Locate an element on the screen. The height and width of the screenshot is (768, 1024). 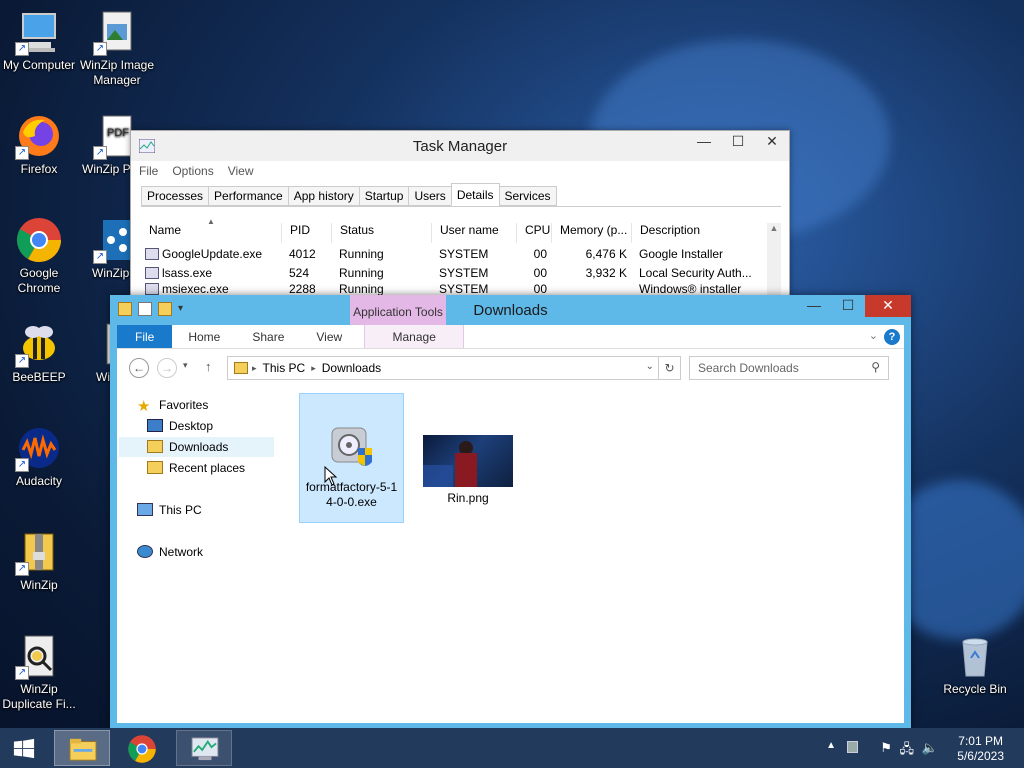
taskbar-chrome is located at coordinates (142, 748).